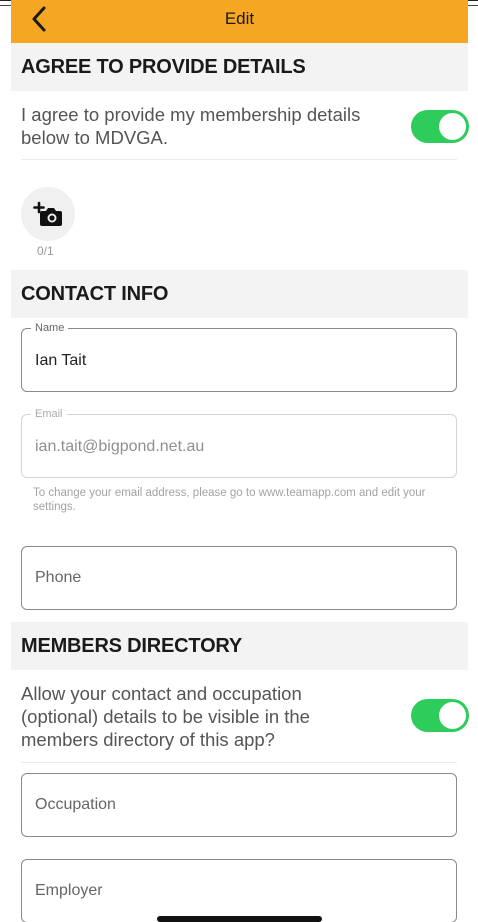  I want to click on page-title: Edit, so click(239, 18).